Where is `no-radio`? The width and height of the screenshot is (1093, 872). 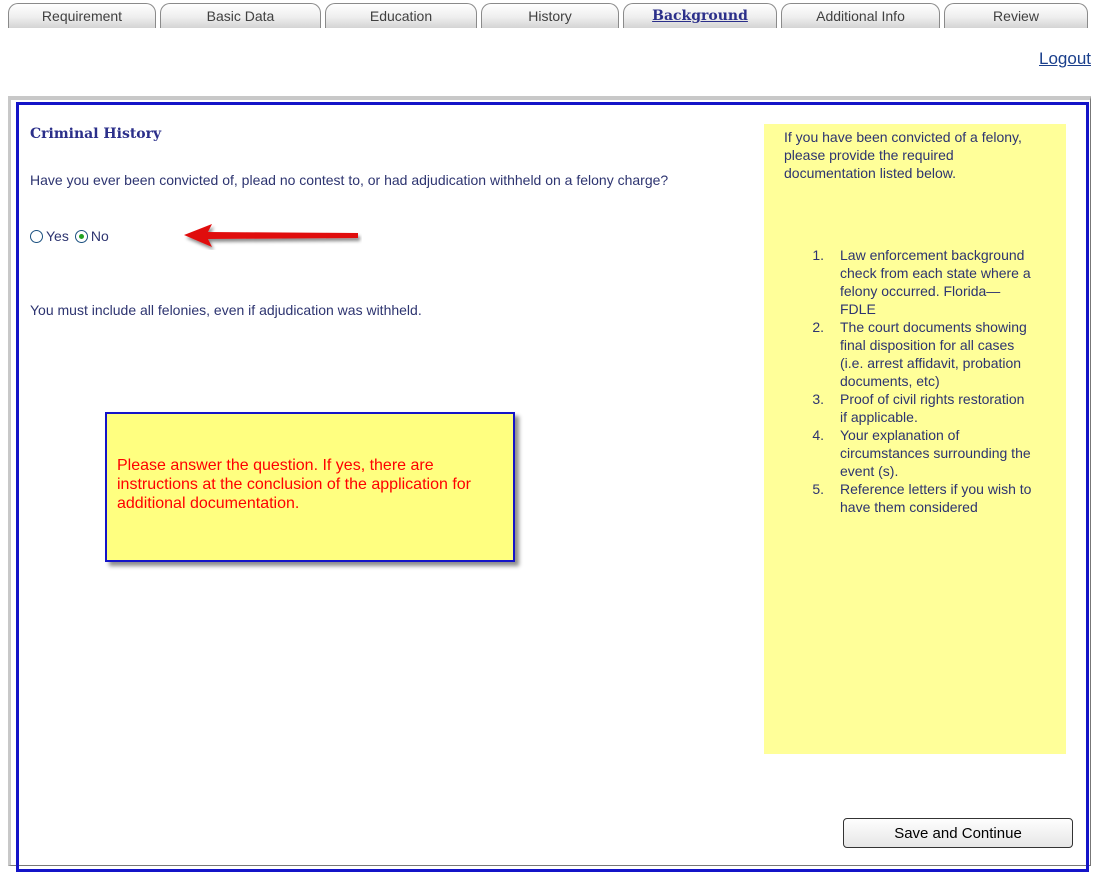
no-radio is located at coordinates (81, 236).